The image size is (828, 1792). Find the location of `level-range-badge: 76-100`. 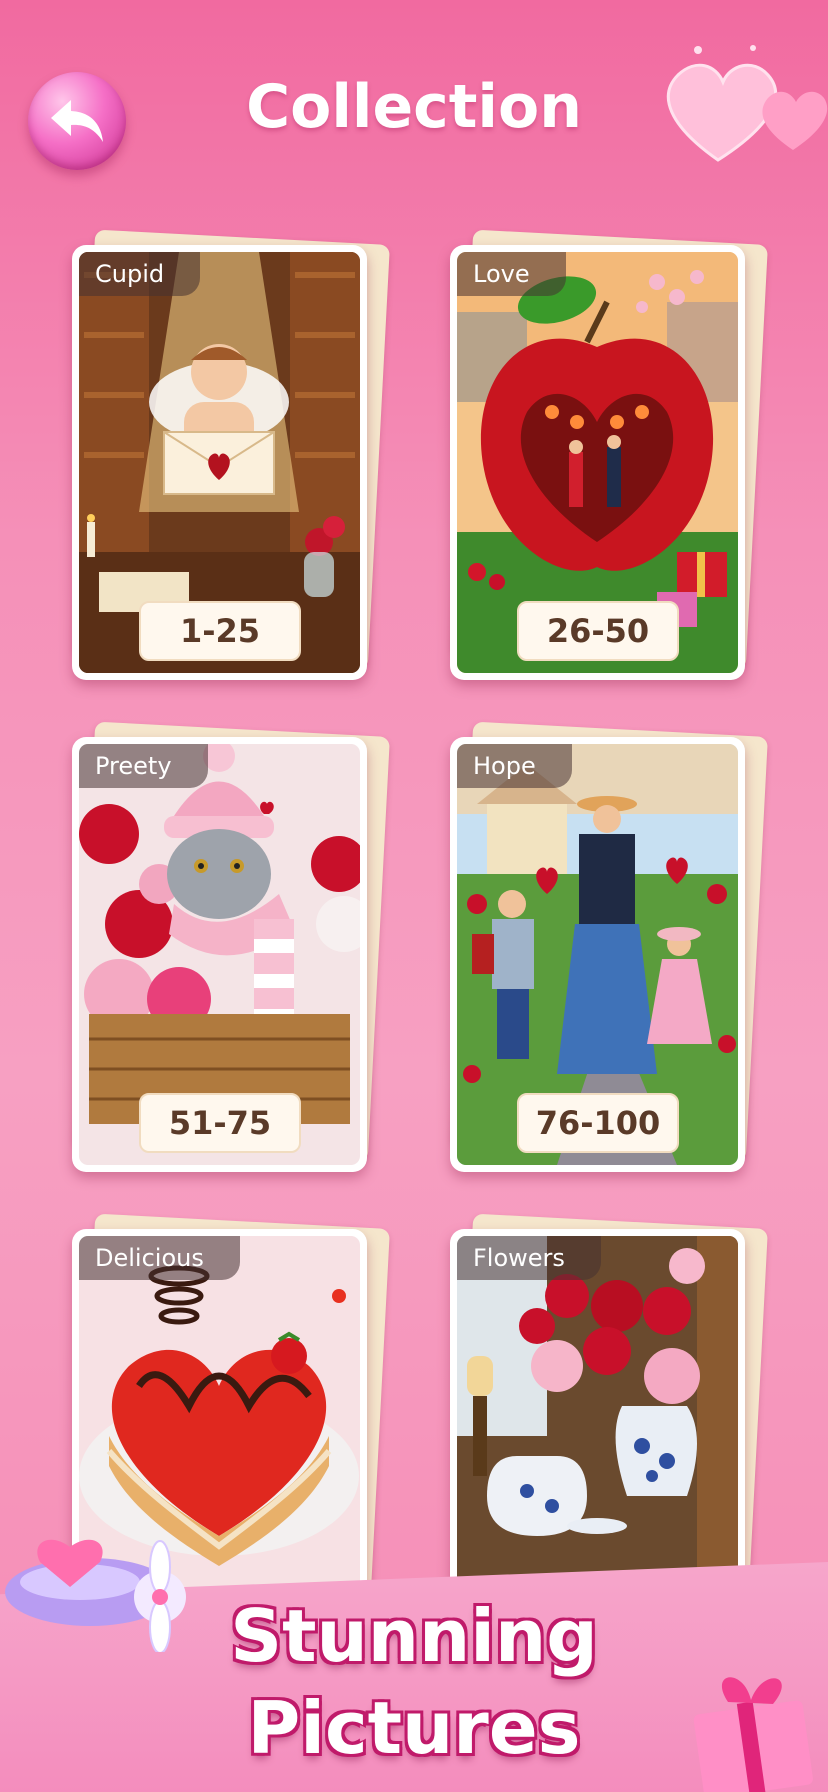

level-range-badge: 76-100 is located at coordinates (598, 1123).